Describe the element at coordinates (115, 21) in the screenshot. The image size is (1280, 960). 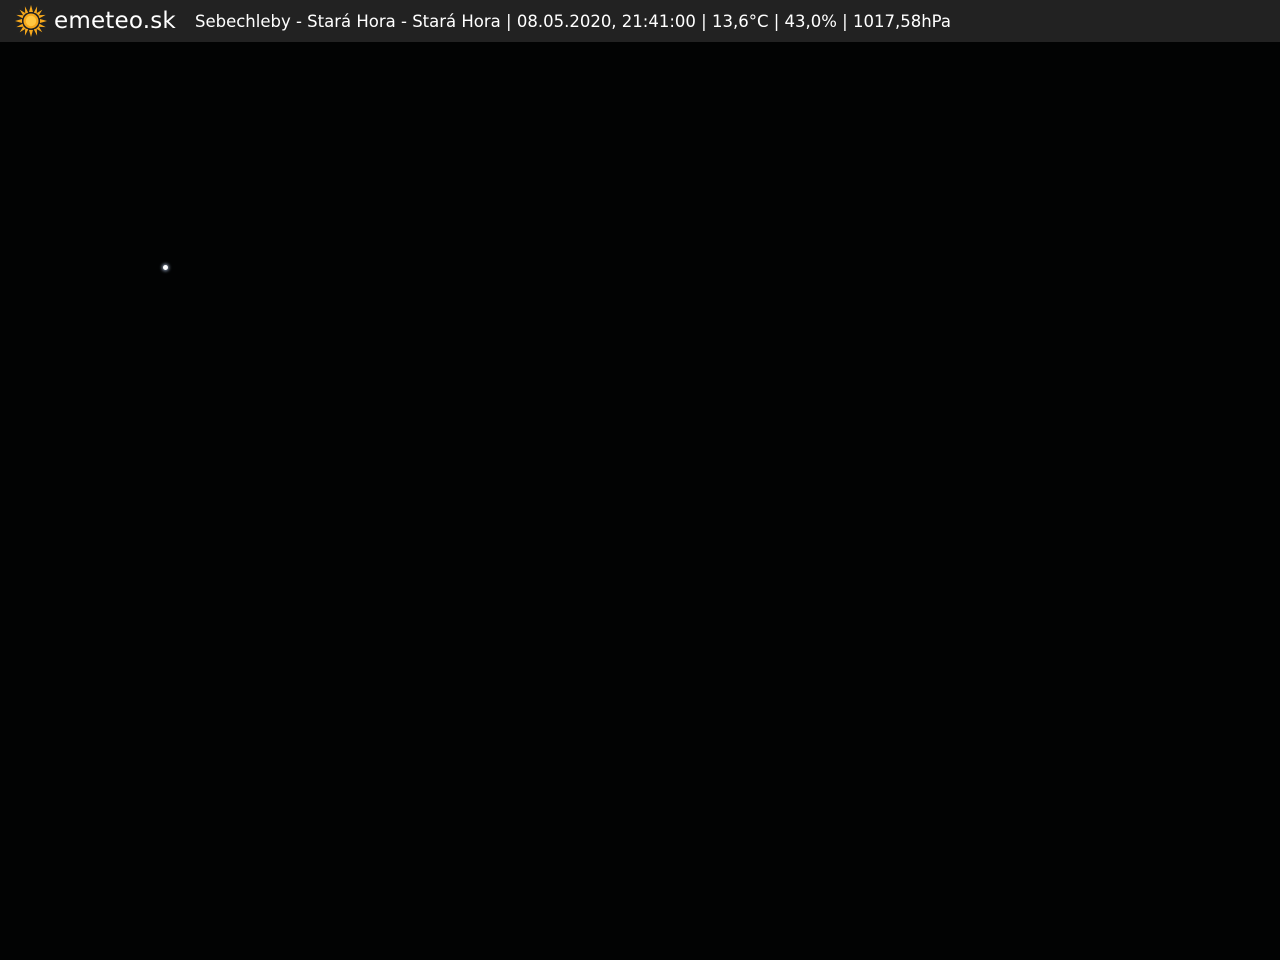
I see `brand-name: emeteo.sk` at that location.